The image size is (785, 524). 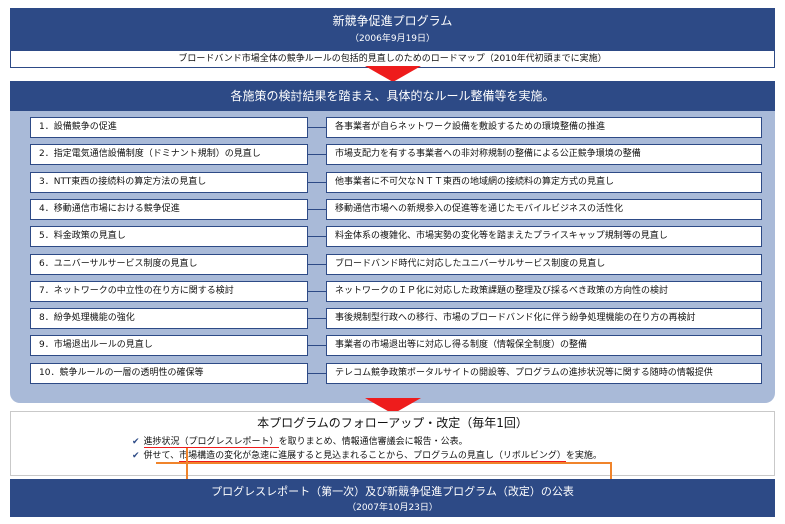 I want to click on measure-6-title: 6．ユニバーサルサービス制度の見直し, so click(x=169, y=264).